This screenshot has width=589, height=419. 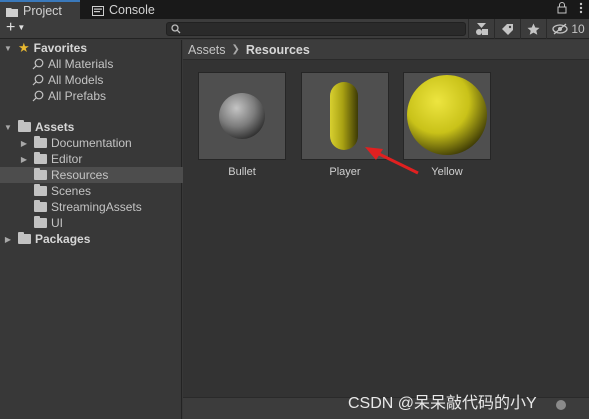 What do you see at coordinates (24, 126) in the screenshot?
I see `folder-open-icon` at bounding box center [24, 126].